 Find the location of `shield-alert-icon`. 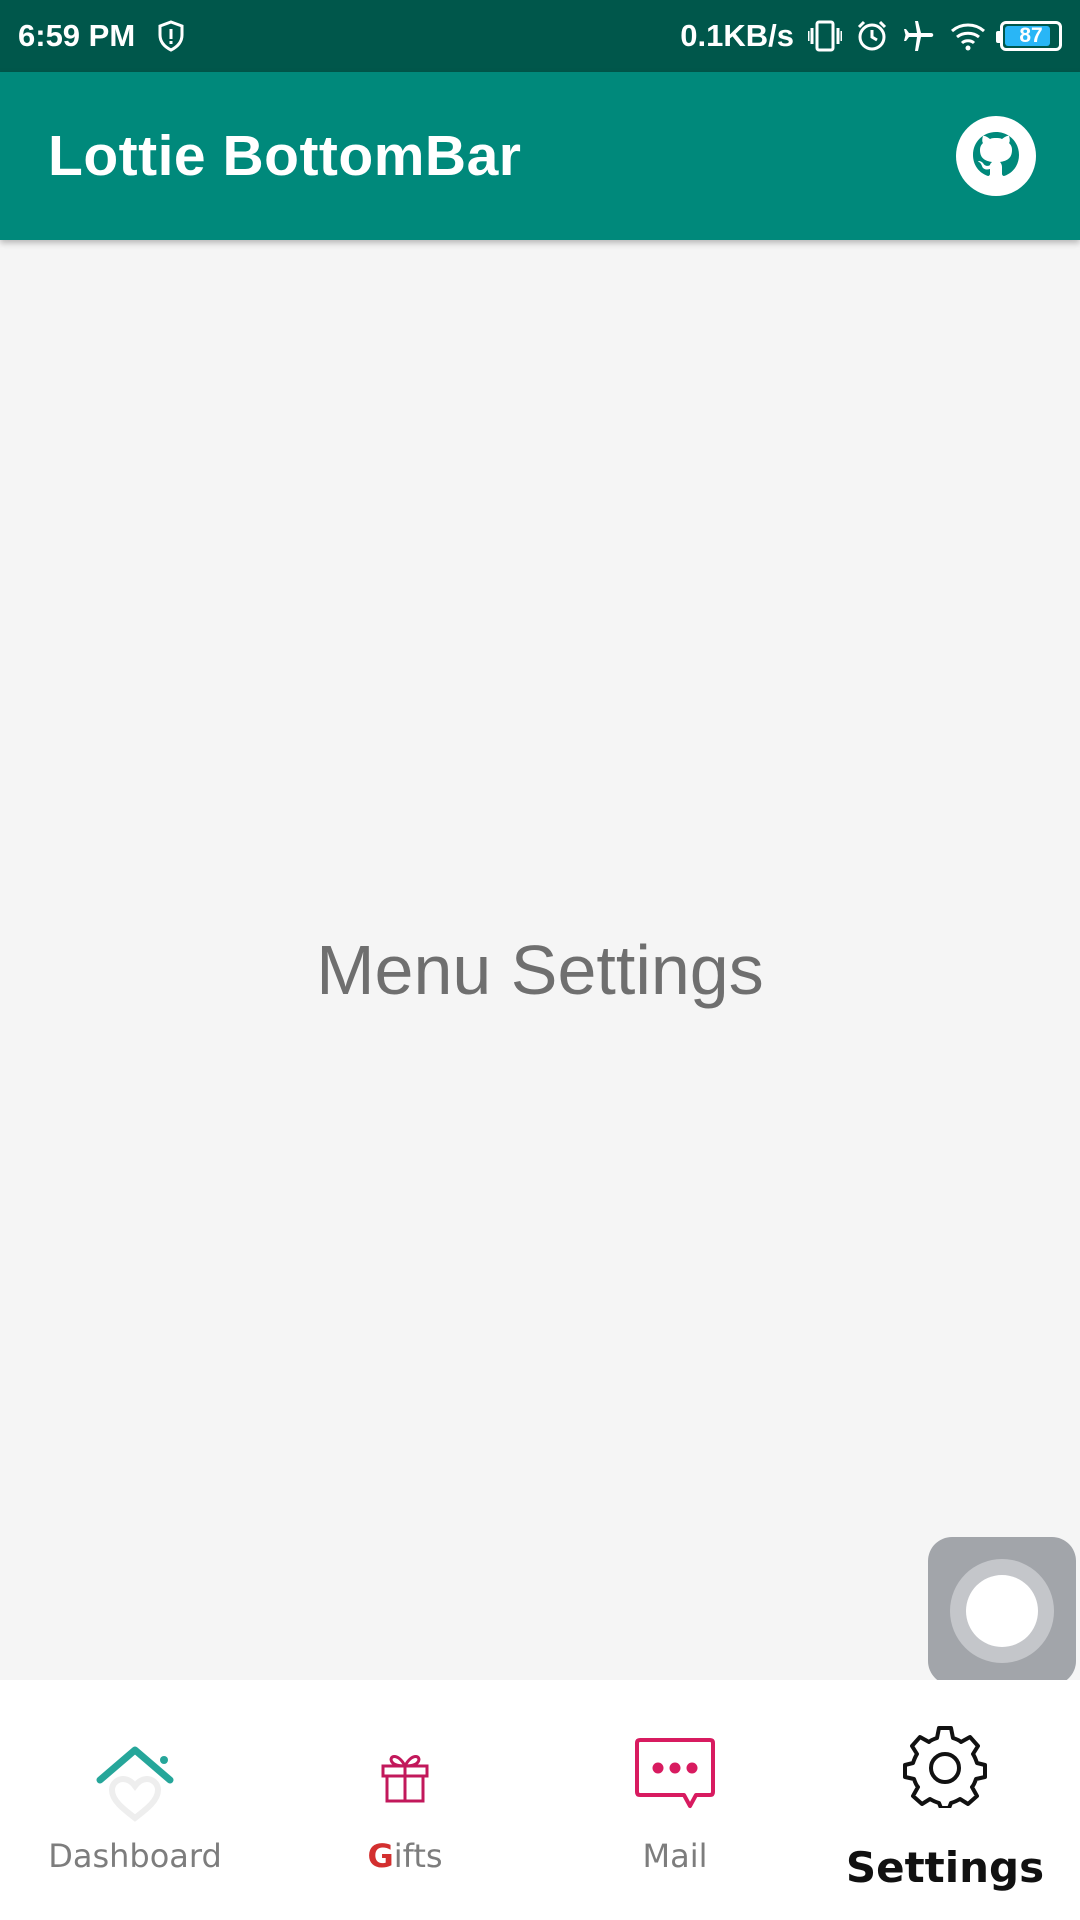

shield-alert-icon is located at coordinates (171, 36).